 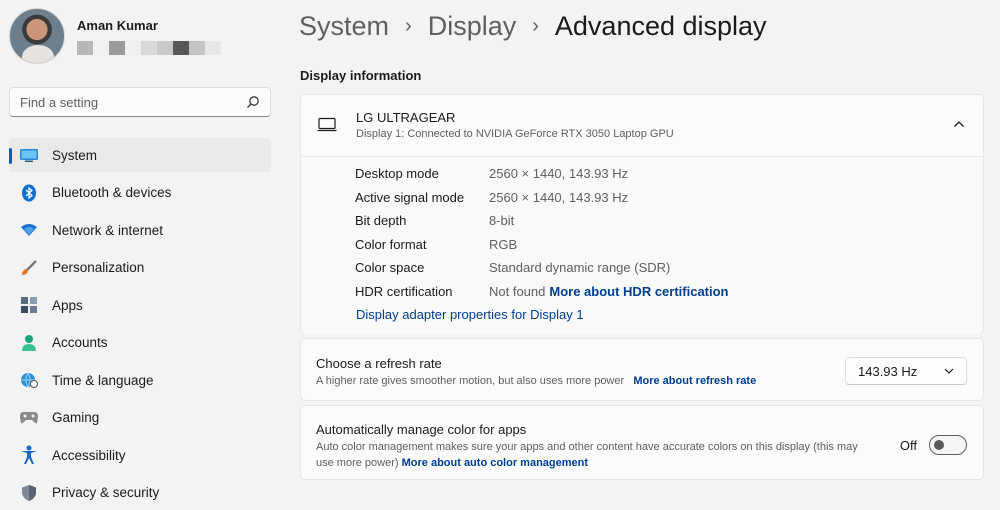 What do you see at coordinates (29, 155) in the screenshot?
I see `system-icon` at bounding box center [29, 155].